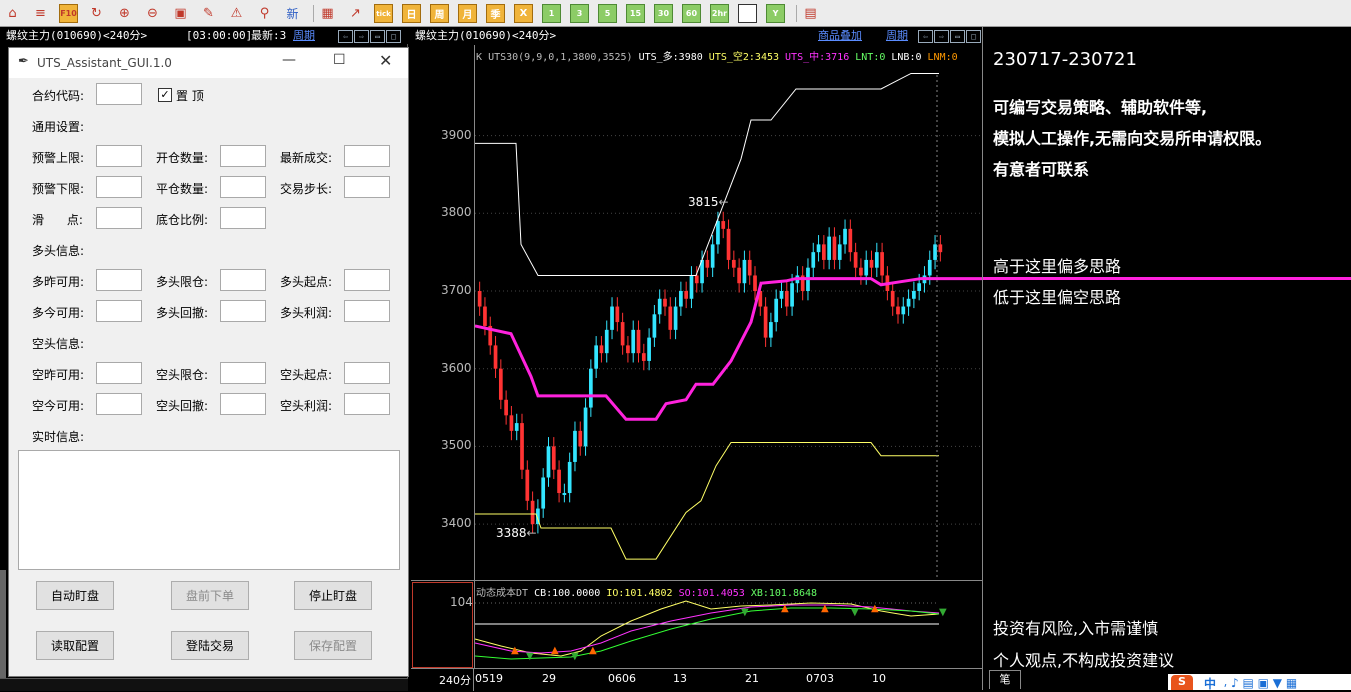  What do you see at coordinates (635, 13) in the screenshot?
I see `toolbar-15-button: 15` at bounding box center [635, 13].